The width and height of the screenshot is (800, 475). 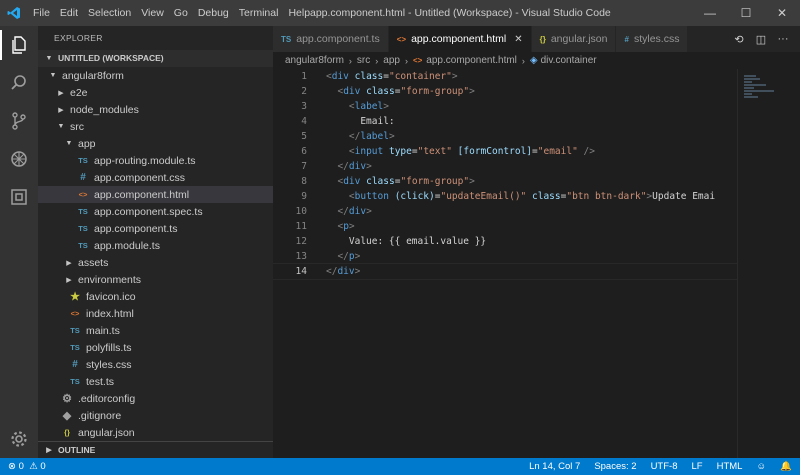 I want to click on line-ending: LF, so click(x=696, y=466).